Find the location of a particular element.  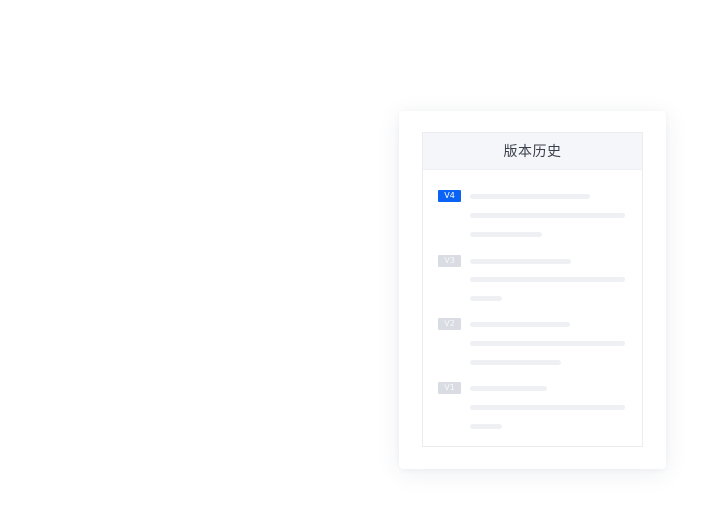

panel-header: 版本历史 is located at coordinates (532, 151).